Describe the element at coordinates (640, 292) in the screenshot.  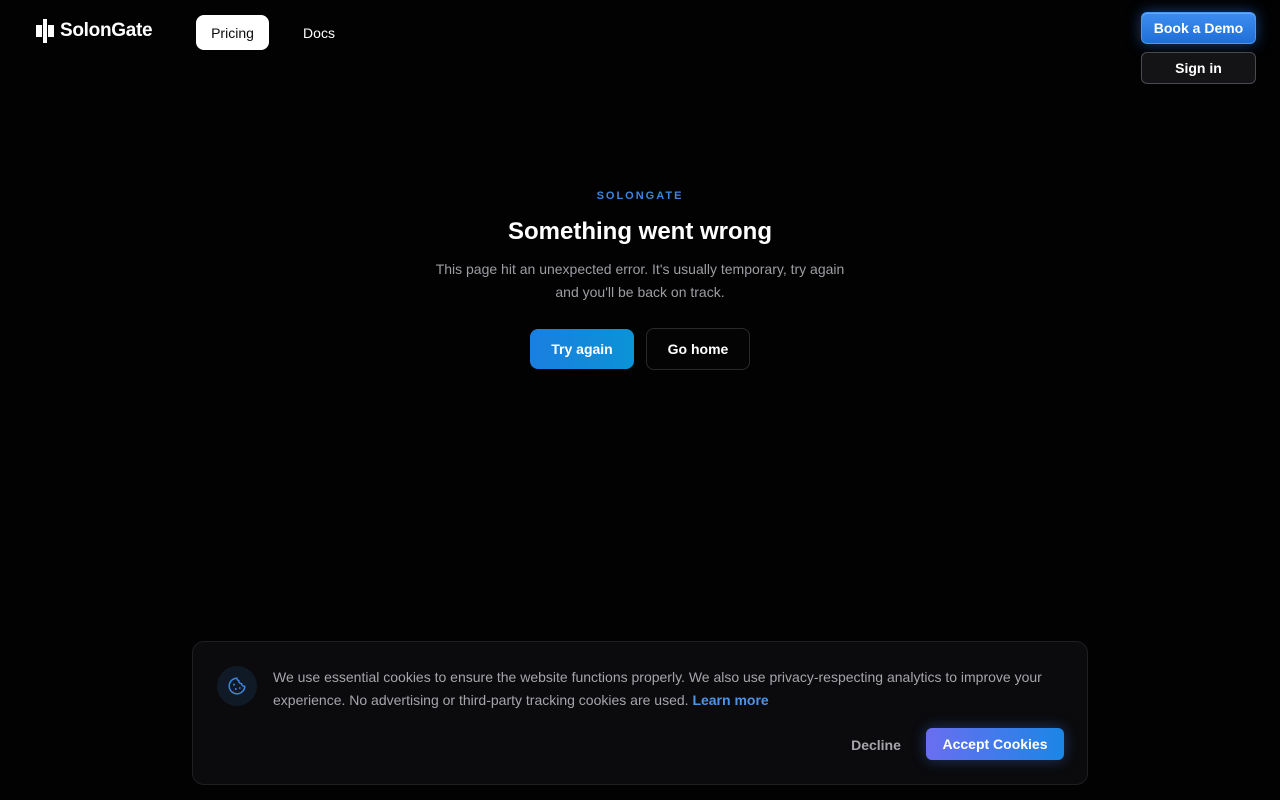
I see `error-description-line-2: and you'll be back on track.` at that location.